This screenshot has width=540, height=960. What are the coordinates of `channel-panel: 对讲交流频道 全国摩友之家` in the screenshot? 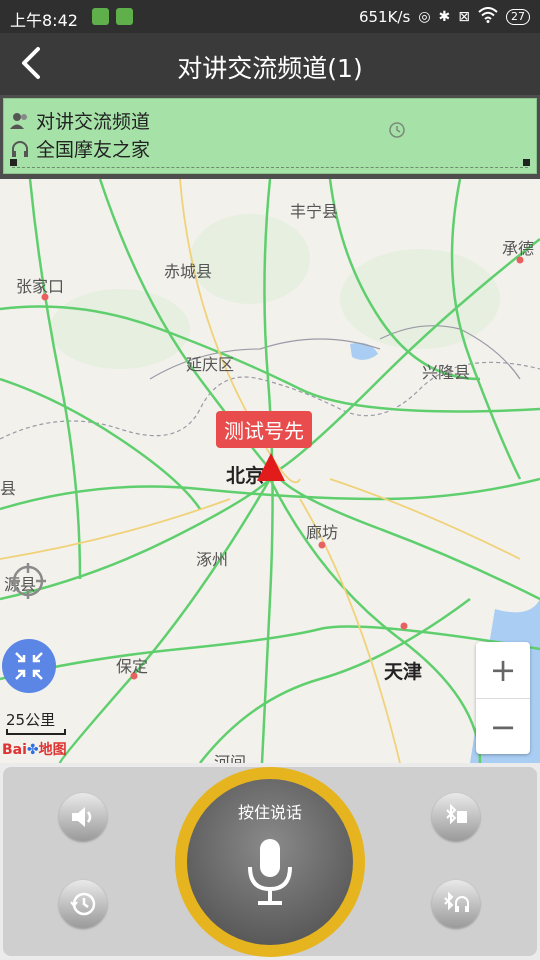 It's located at (270, 137).